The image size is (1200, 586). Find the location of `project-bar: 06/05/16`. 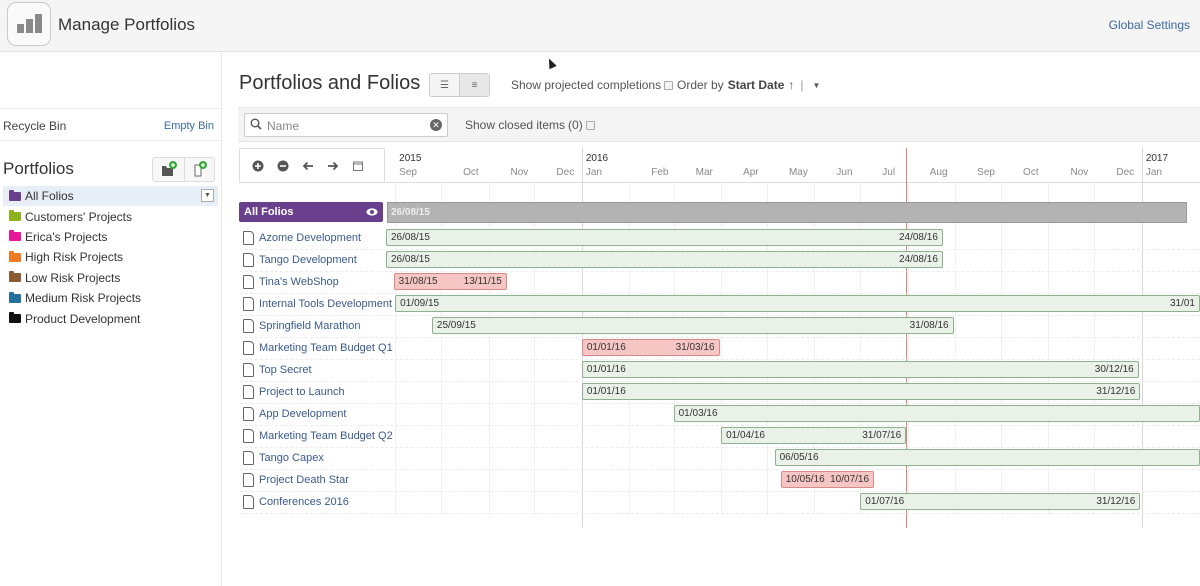

project-bar: 06/05/16 is located at coordinates (987, 457).